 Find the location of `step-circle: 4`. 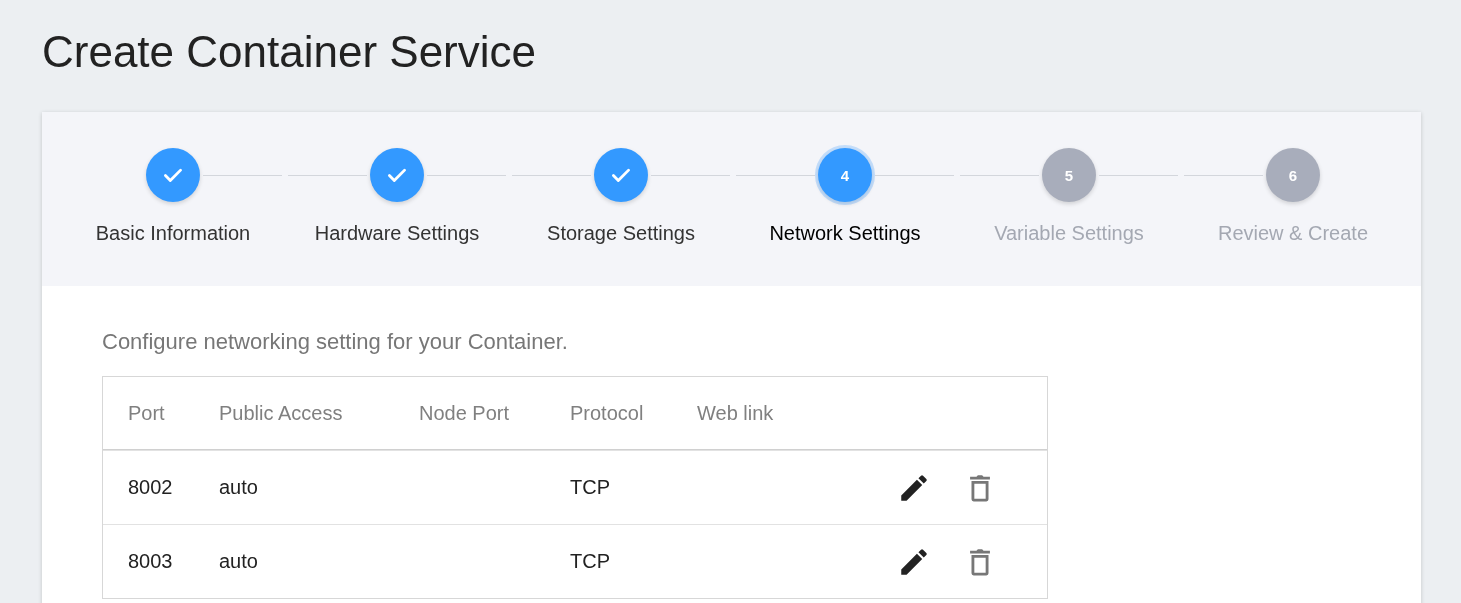

step-circle: 4 is located at coordinates (845, 175).